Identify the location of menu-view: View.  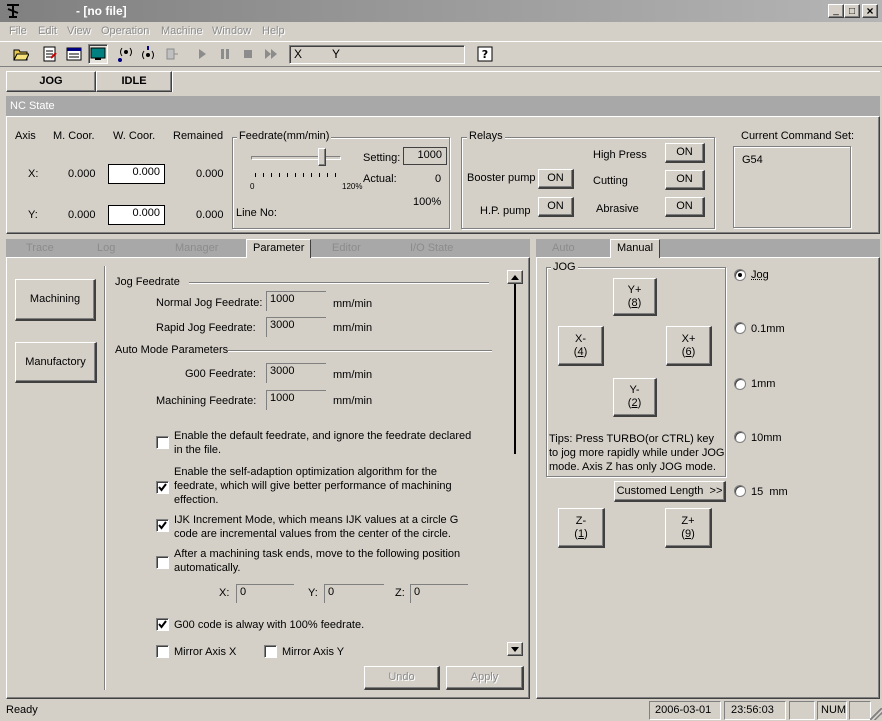
(79, 31).